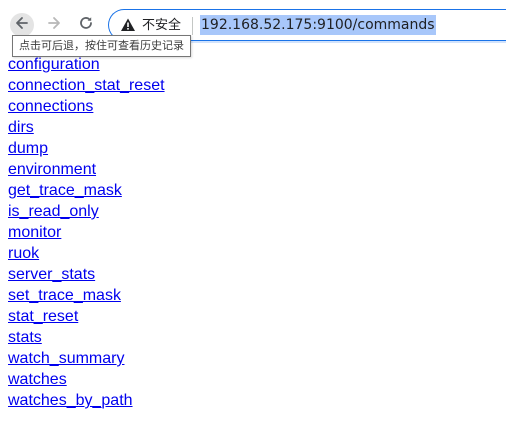 The width and height of the screenshot is (506, 435). What do you see at coordinates (257, 64) in the screenshot?
I see `command-link: configuration` at bounding box center [257, 64].